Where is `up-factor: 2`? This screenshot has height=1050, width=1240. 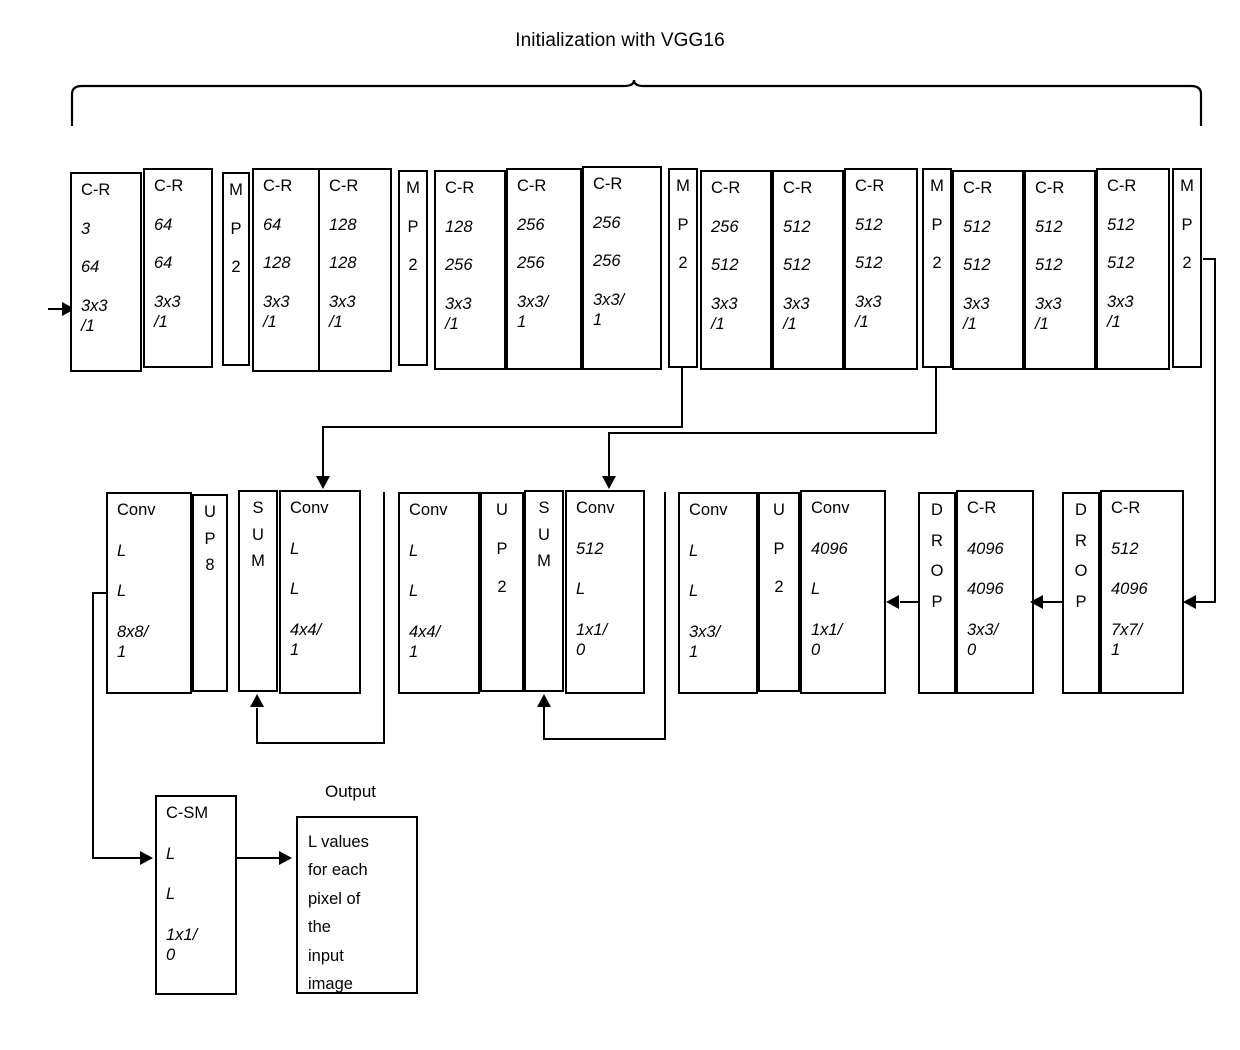
up-factor: 2 is located at coordinates (779, 587).